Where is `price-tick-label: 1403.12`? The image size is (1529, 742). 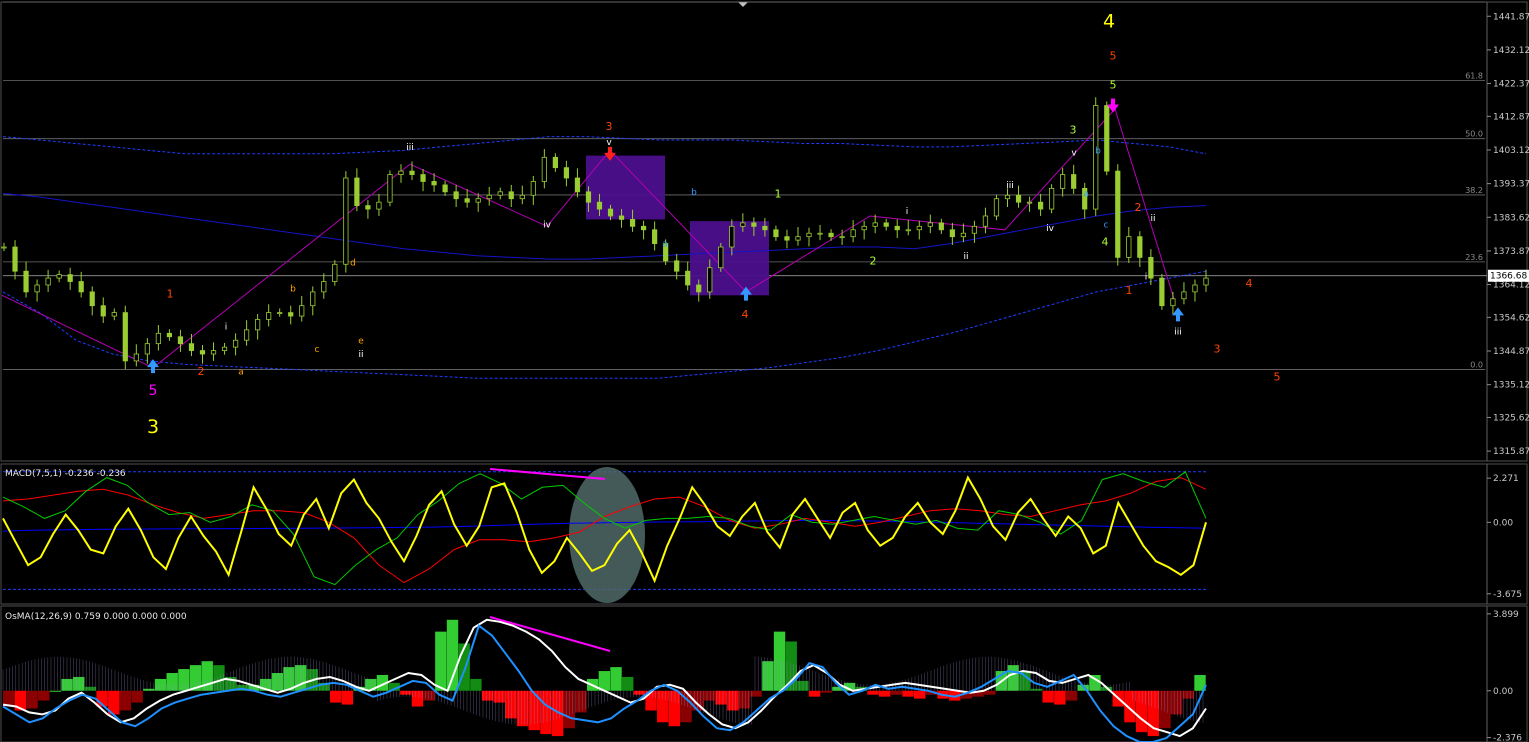 price-tick-label: 1403.12 is located at coordinates (1511, 151).